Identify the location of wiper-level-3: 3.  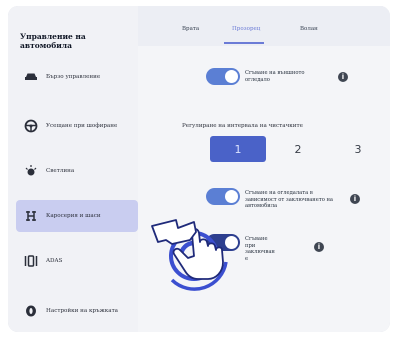
(358, 149).